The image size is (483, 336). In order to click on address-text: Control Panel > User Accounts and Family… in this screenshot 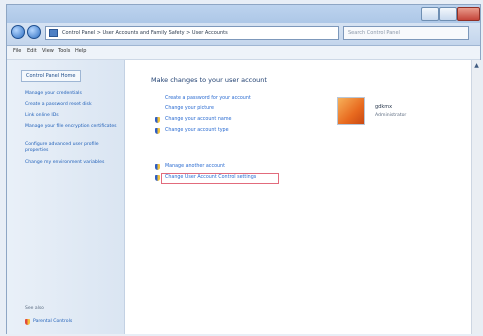, I will do `click(145, 33)`.